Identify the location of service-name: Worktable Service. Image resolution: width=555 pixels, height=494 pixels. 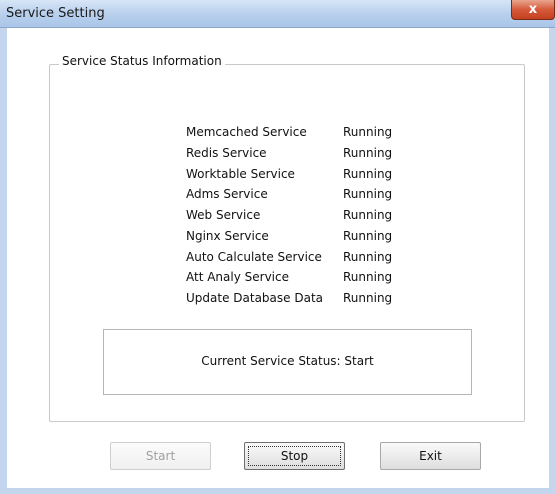
(240, 174).